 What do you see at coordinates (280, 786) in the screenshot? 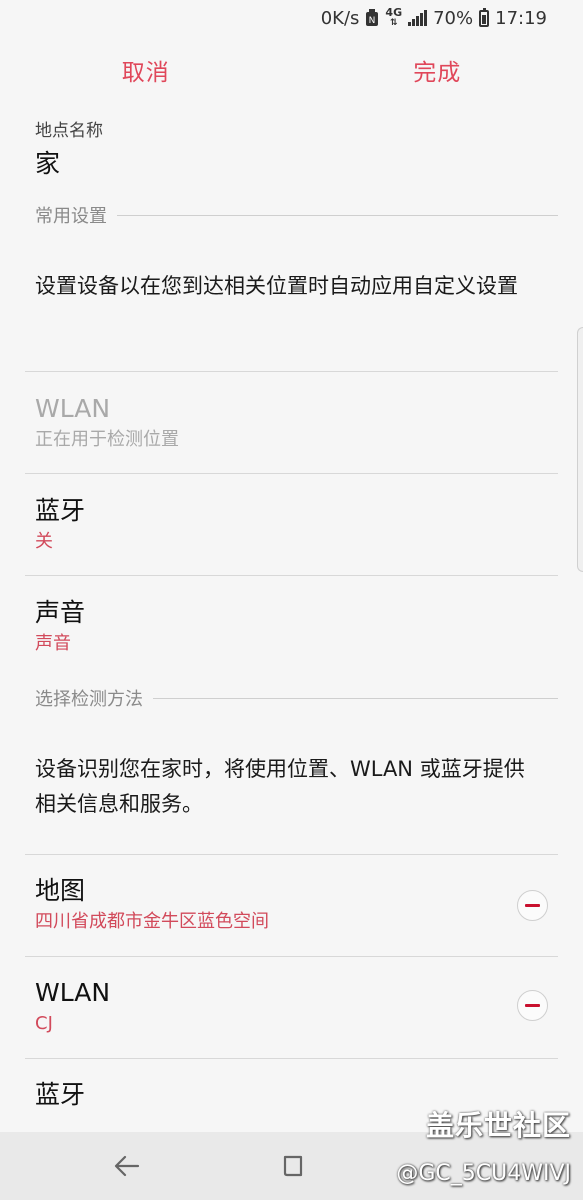
I see `detection-method-description: 设备识别您在家时，将使用位置、WLAN 或蓝牙提供相关信息和服务。` at bounding box center [280, 786].